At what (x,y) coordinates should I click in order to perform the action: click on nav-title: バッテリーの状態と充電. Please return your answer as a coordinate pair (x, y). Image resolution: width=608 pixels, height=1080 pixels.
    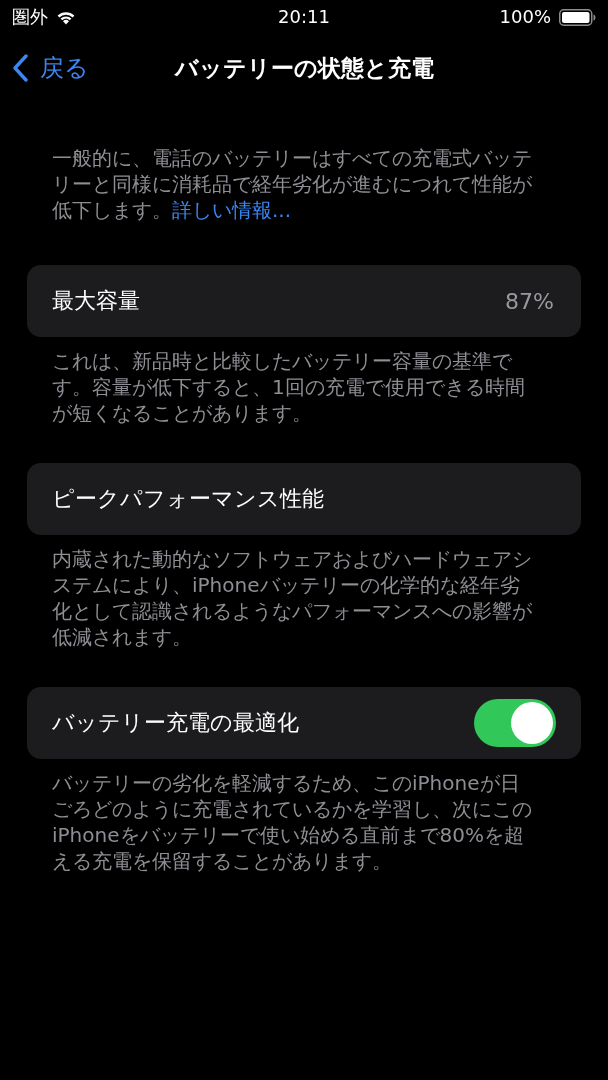
    Looking at the image, I should click on (304, 68).